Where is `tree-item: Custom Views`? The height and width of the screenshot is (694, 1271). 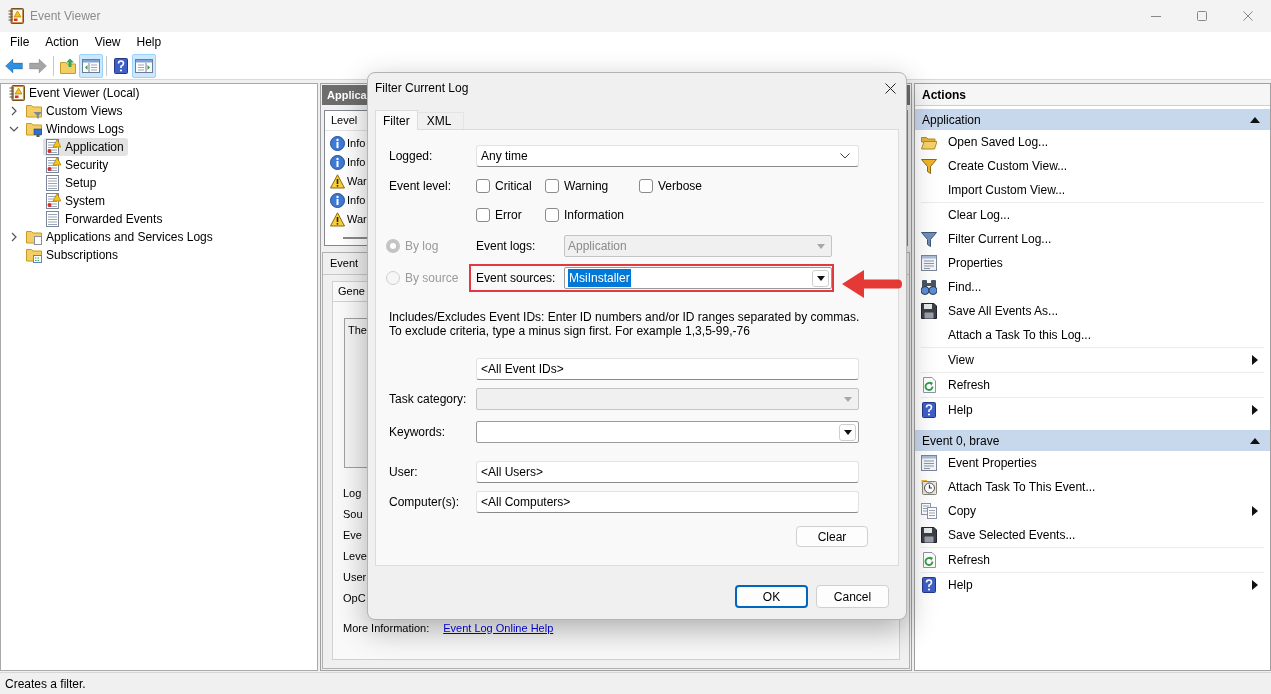 tree-item: Custom Views is located at coordinates (75, 111).